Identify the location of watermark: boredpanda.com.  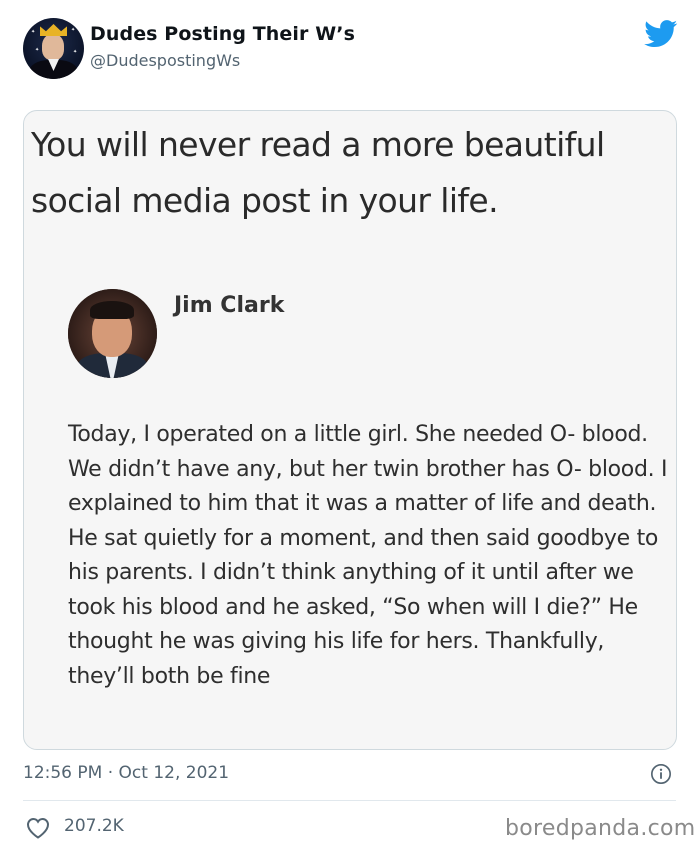
(600, 828).